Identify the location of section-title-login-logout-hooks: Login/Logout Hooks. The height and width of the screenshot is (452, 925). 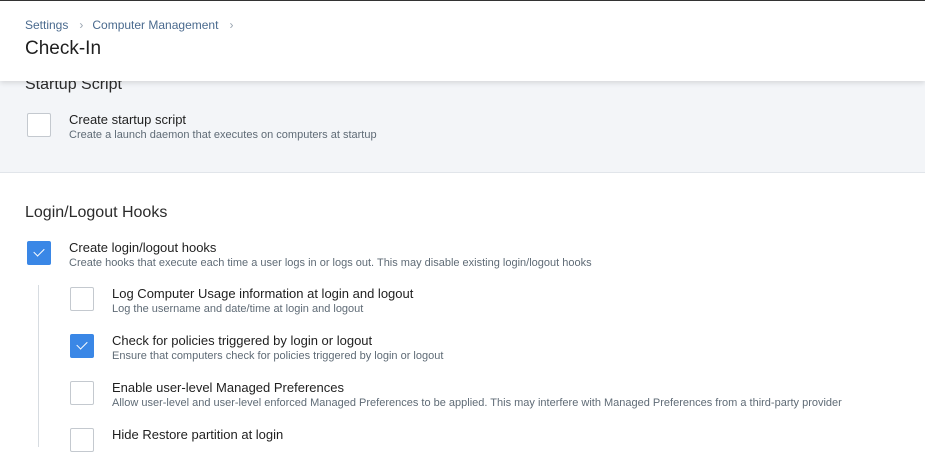
(96, 212).